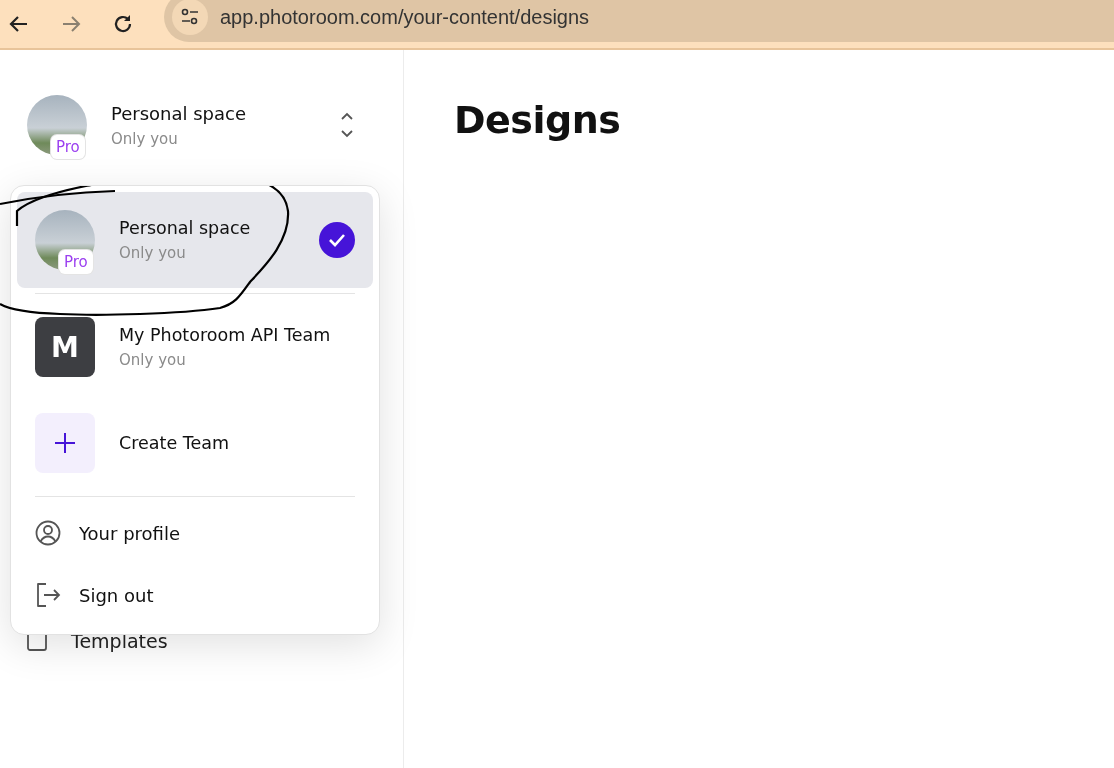  I want to click on plus-icon, so click(65, 443).